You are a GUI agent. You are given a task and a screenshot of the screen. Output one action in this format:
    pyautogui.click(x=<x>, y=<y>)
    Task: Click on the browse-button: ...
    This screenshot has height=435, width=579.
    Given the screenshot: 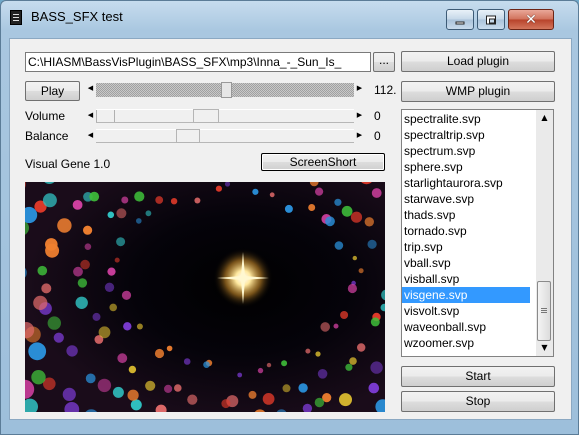 What is the action you would take?
    pyautogui.click(x=384, y=62)
    